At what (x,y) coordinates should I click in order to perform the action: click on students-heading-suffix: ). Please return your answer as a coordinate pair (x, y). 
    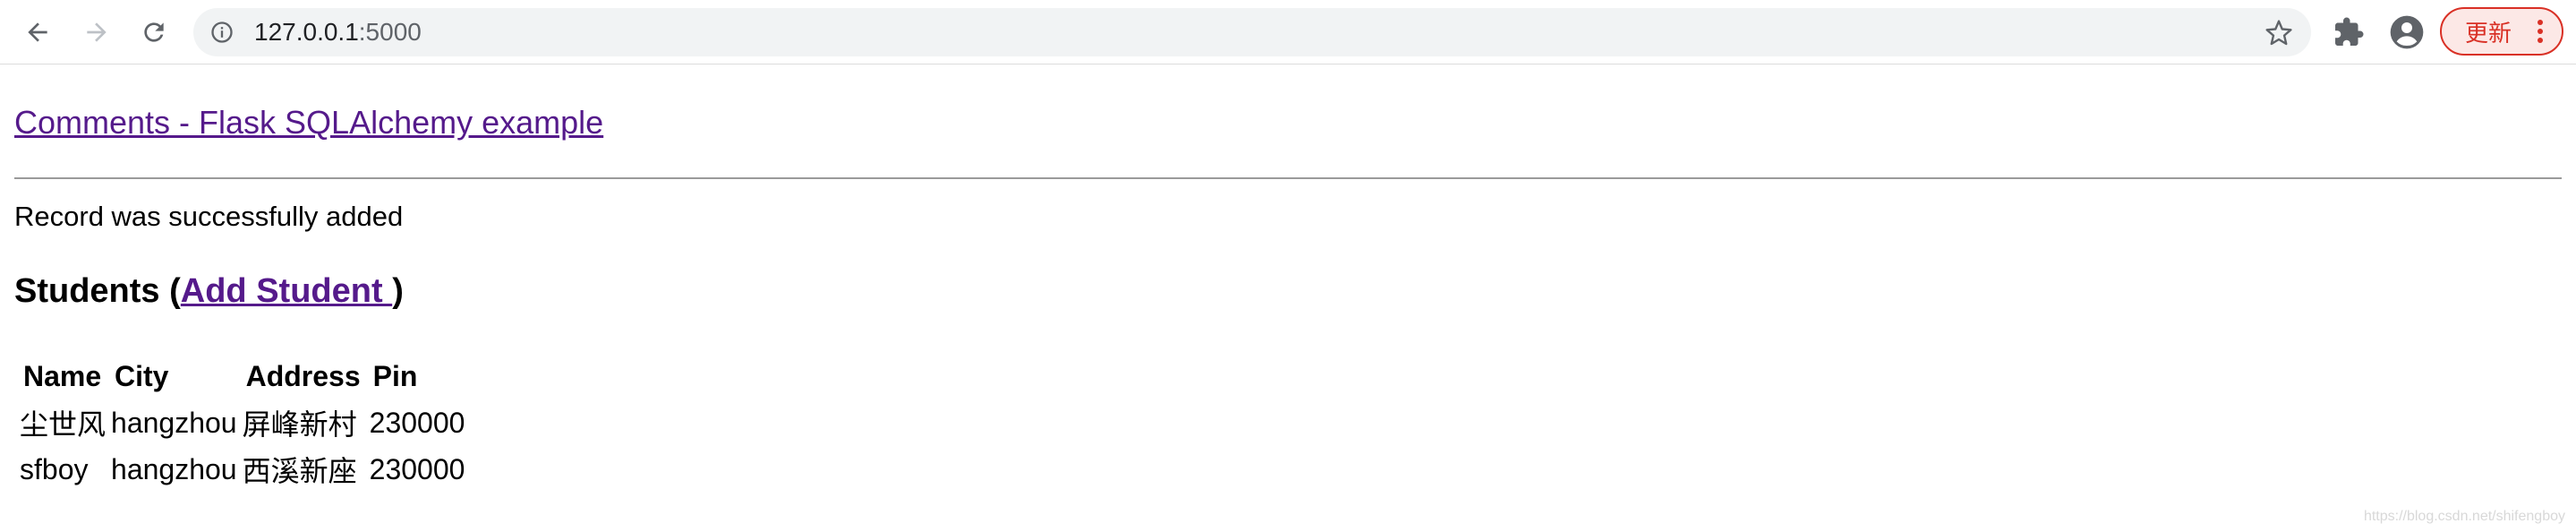
    Looking at the image, I should click on (398, 291).